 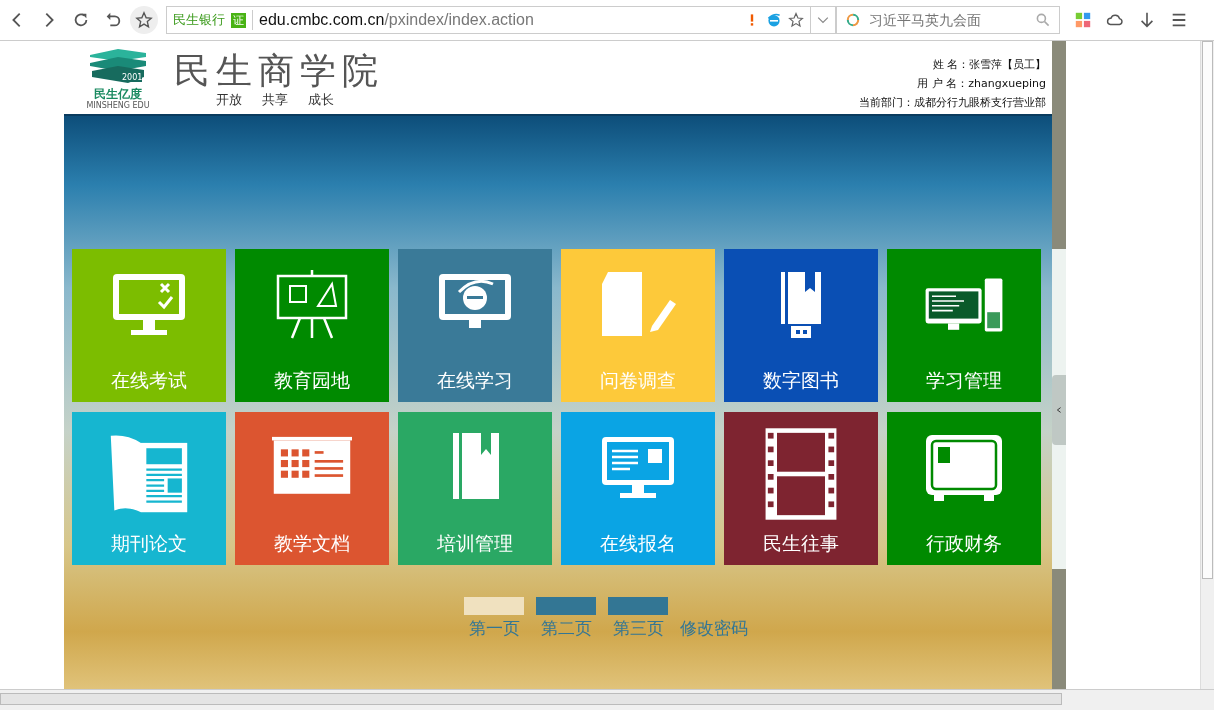 I want to click on download-icon, so click(x=1147, y=20).